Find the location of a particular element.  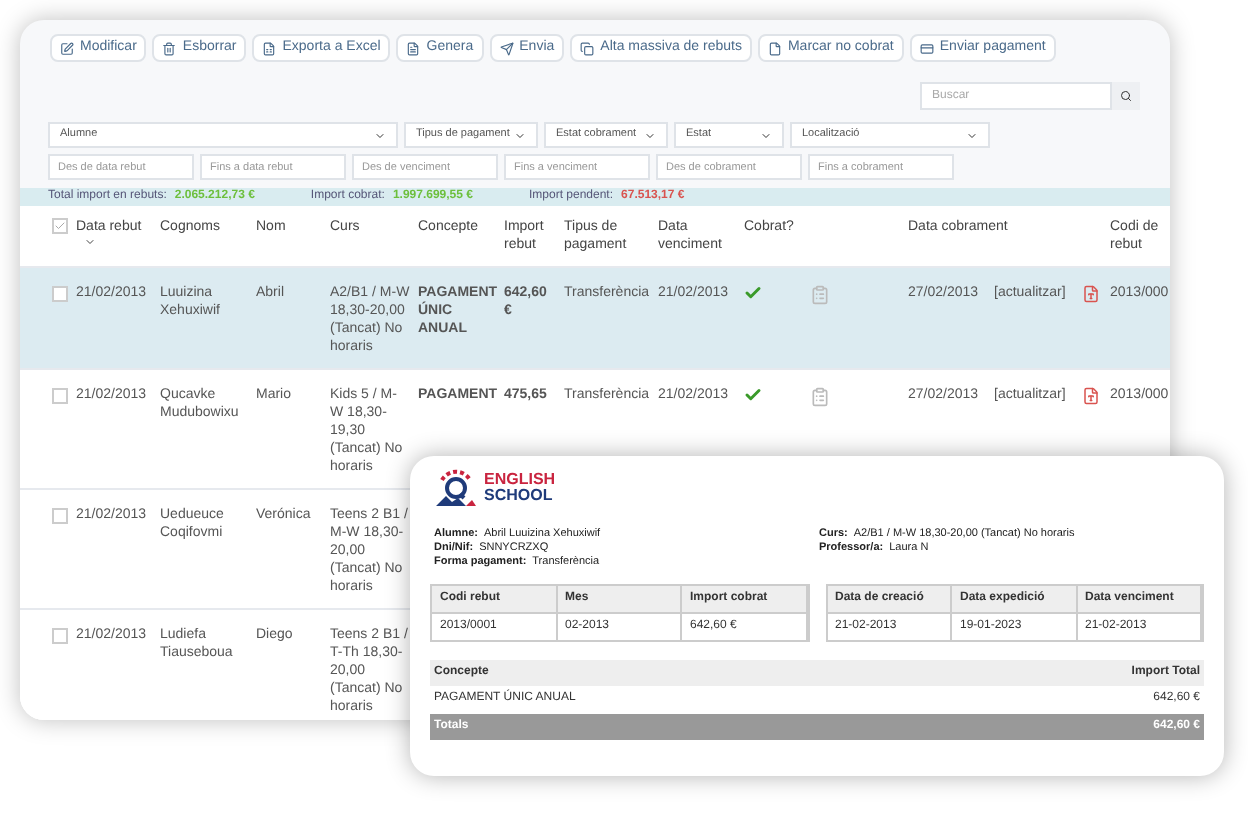

search-button is located at coordinates (1126, 96).